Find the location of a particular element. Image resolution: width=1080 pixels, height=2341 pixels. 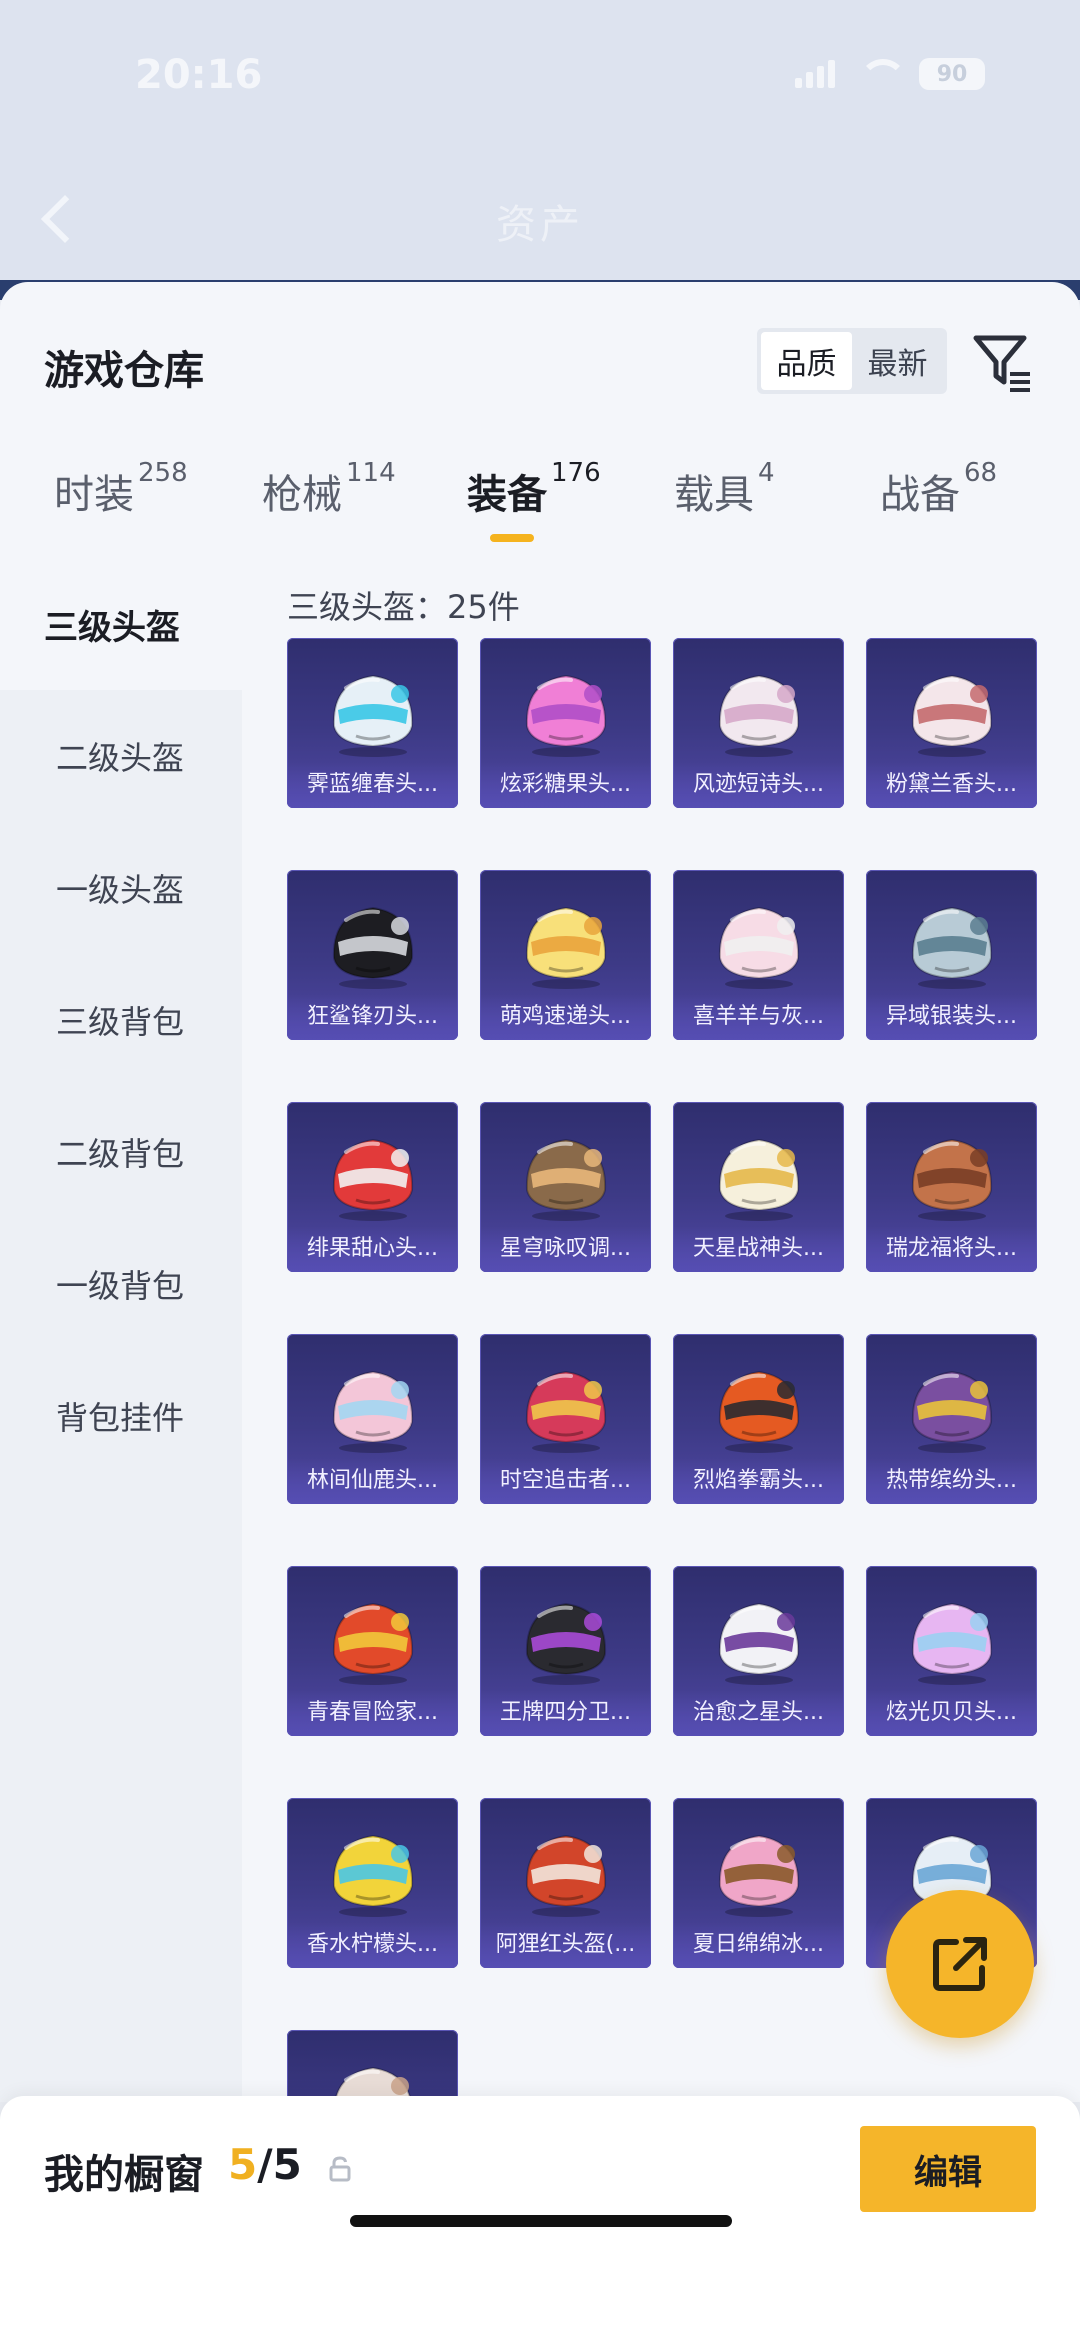

filter-icon is located at coordinates (1002, 362).